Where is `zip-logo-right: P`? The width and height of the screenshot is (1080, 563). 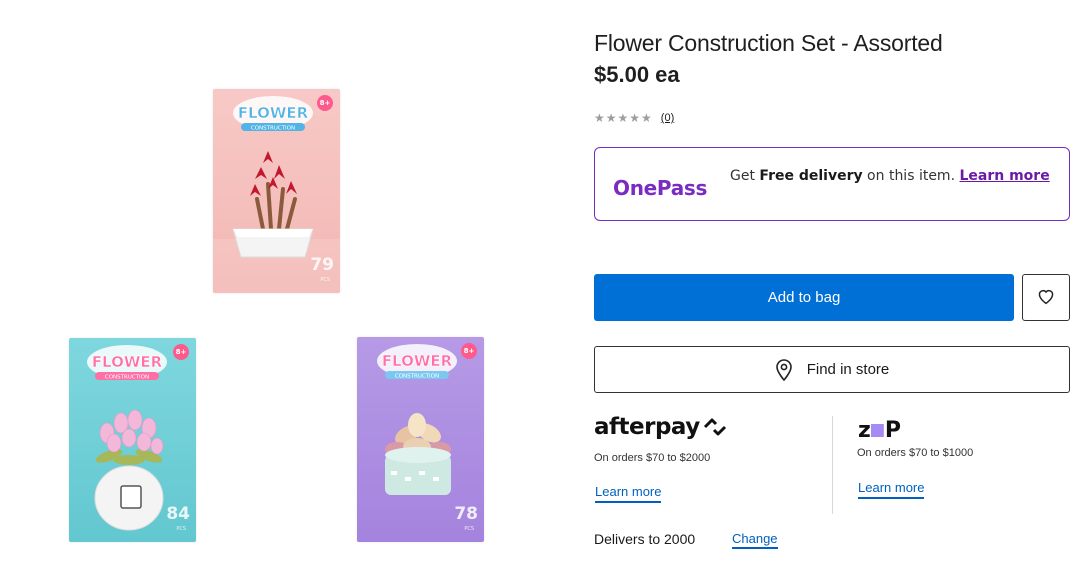
zip-logo-right: P is located at coordinates (892, 430).